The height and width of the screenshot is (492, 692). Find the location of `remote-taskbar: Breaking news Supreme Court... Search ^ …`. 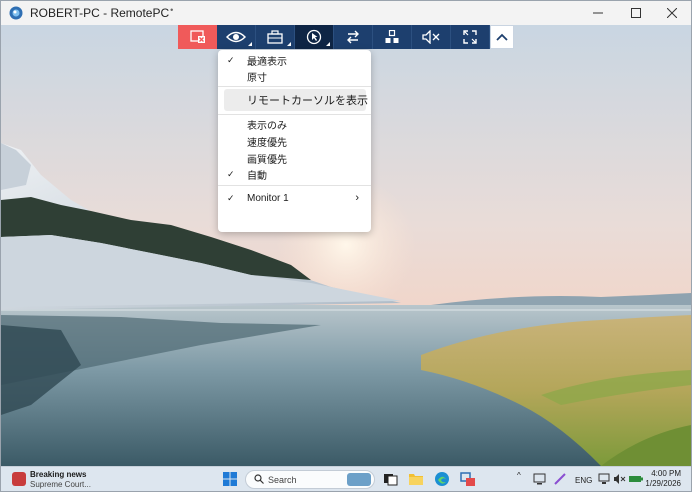

remote-taskbar: Breaking news Supreme Court... Search ^ … is located at coordinates (346, 478).